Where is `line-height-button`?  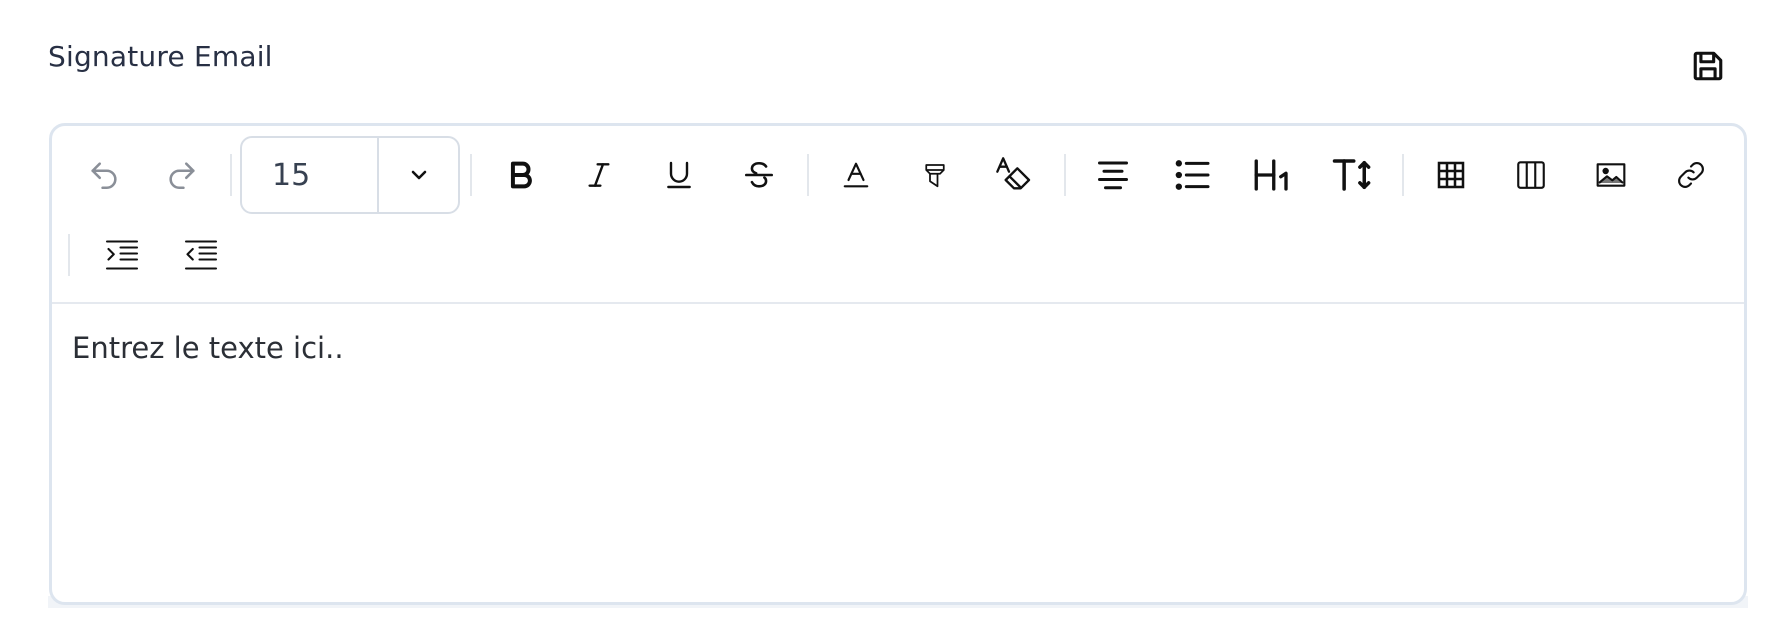 line-height-button is located at coordinates (1352, 175).